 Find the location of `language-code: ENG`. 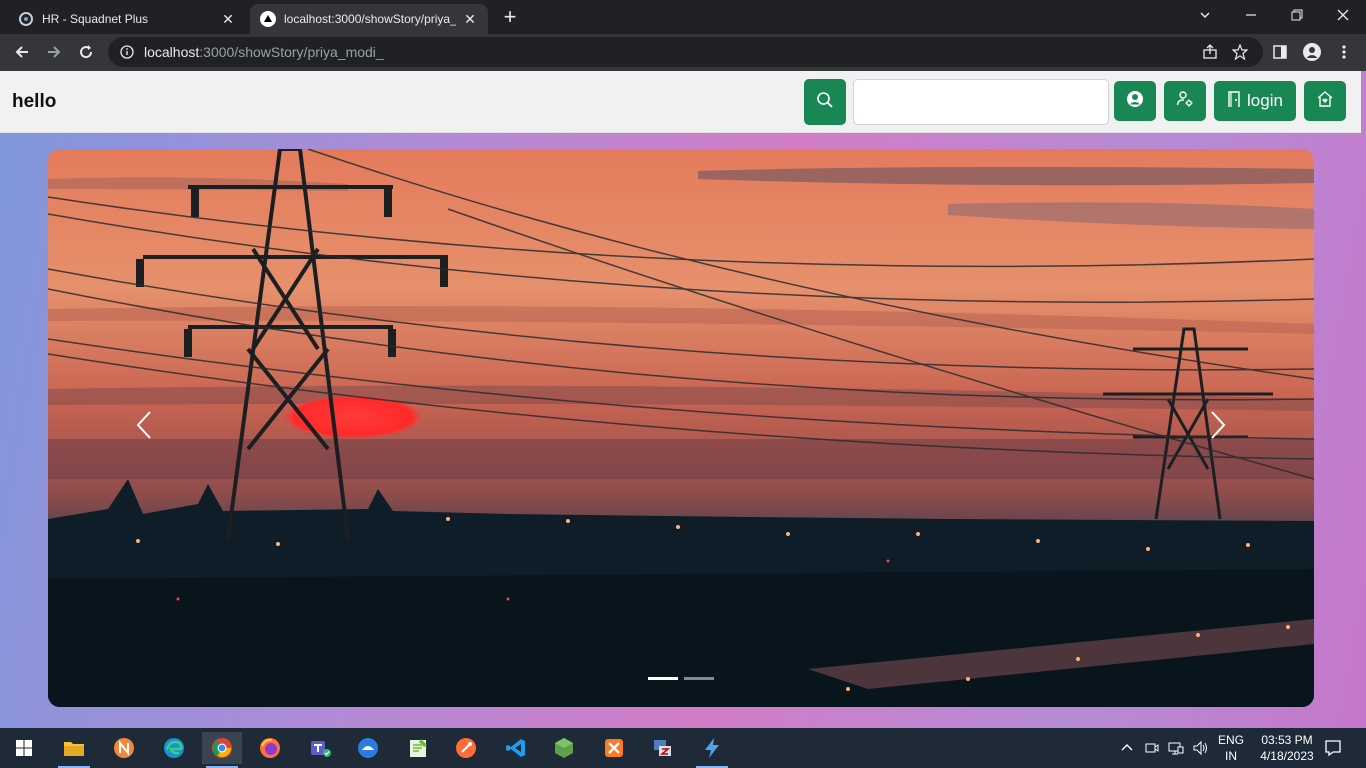

language-code: ENG is located at coordinates (1230, 740).